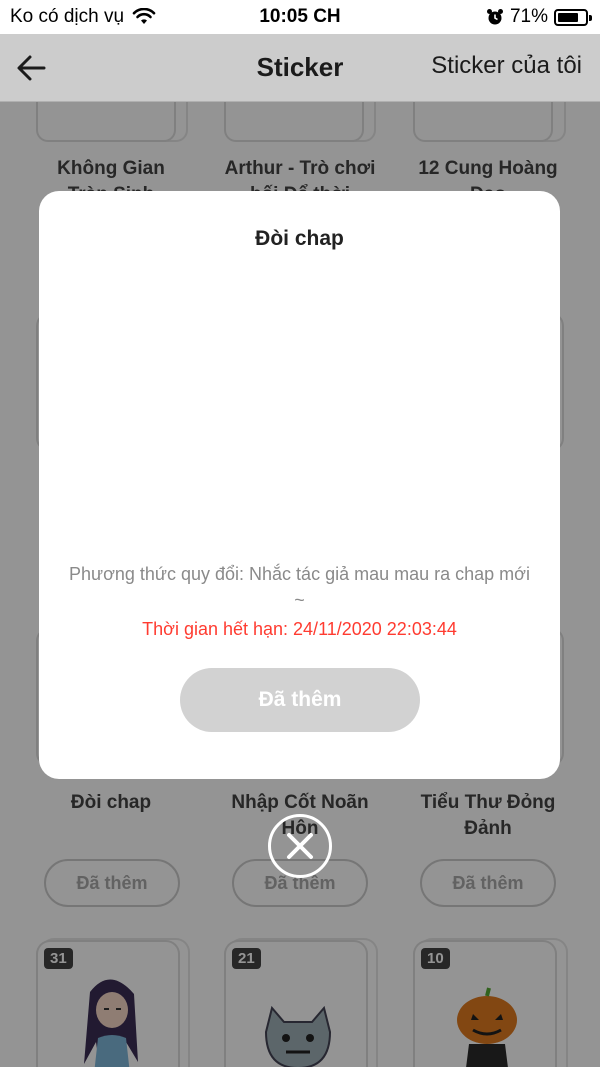 Image resolution: width=600 pixels, height=1067 pixels. I want to click on modal-title: Đòi chap, so click(299, 238).